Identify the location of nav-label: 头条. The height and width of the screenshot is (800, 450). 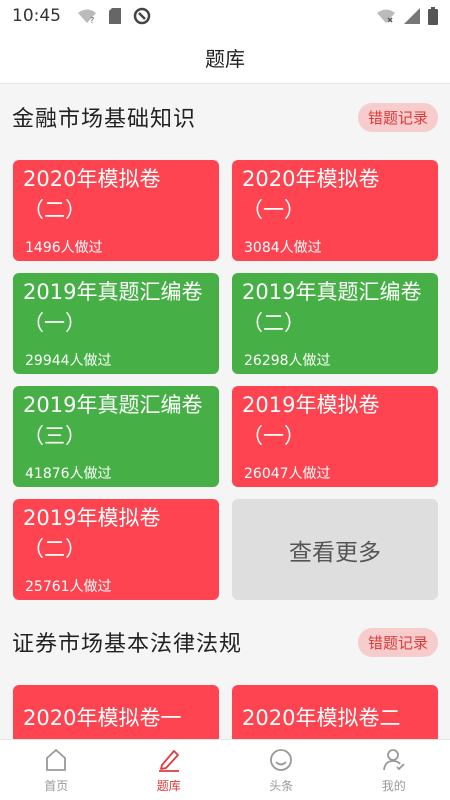
(281, 785).